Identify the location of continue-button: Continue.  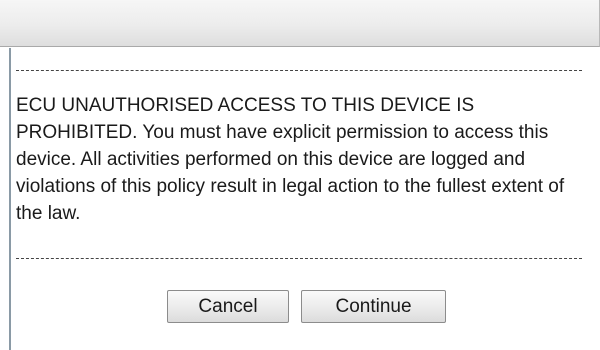
(373, 306).